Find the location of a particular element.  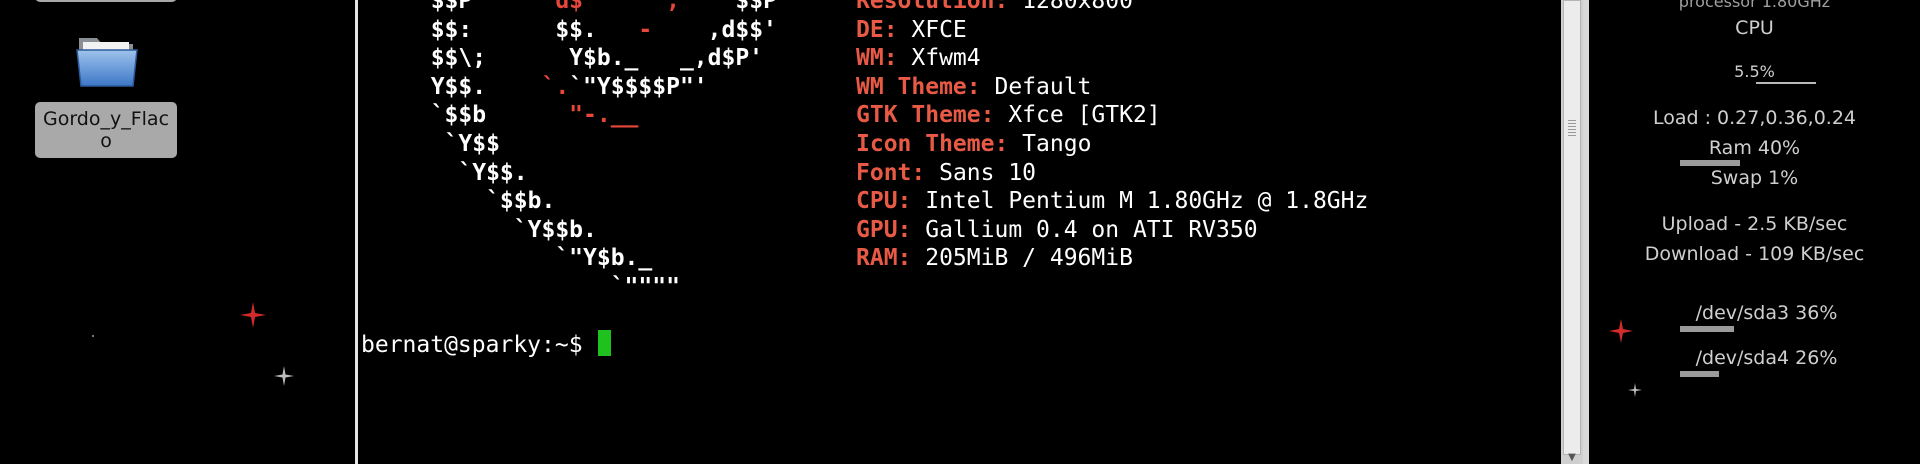

ram-bar is located at coordinates (1710, 163).